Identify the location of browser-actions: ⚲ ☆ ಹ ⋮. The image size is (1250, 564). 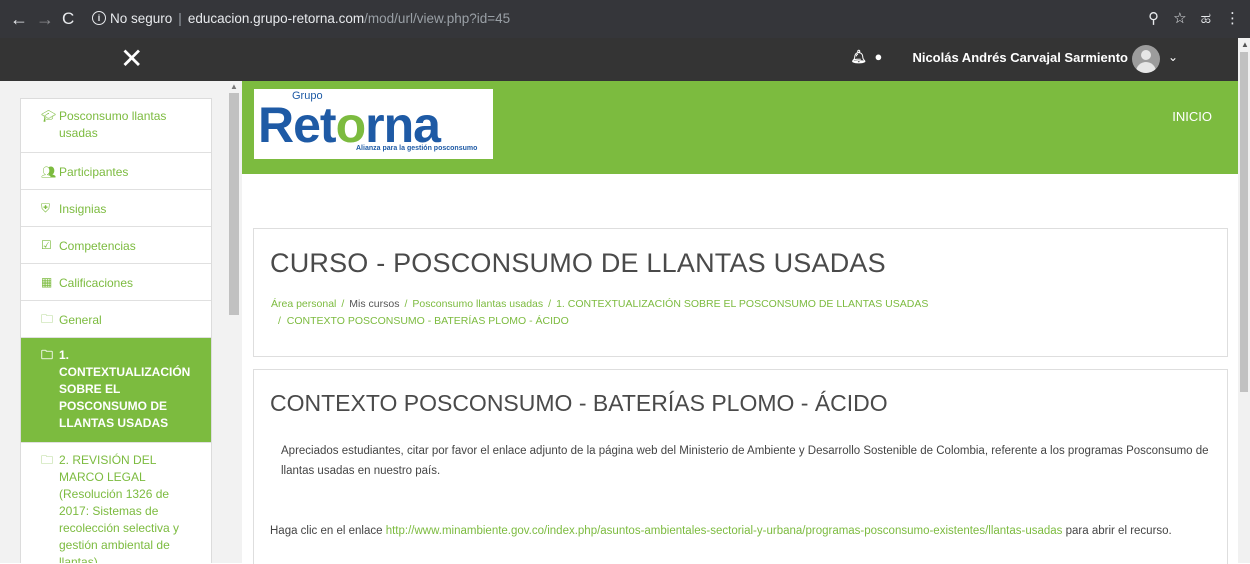
(1187, 18).